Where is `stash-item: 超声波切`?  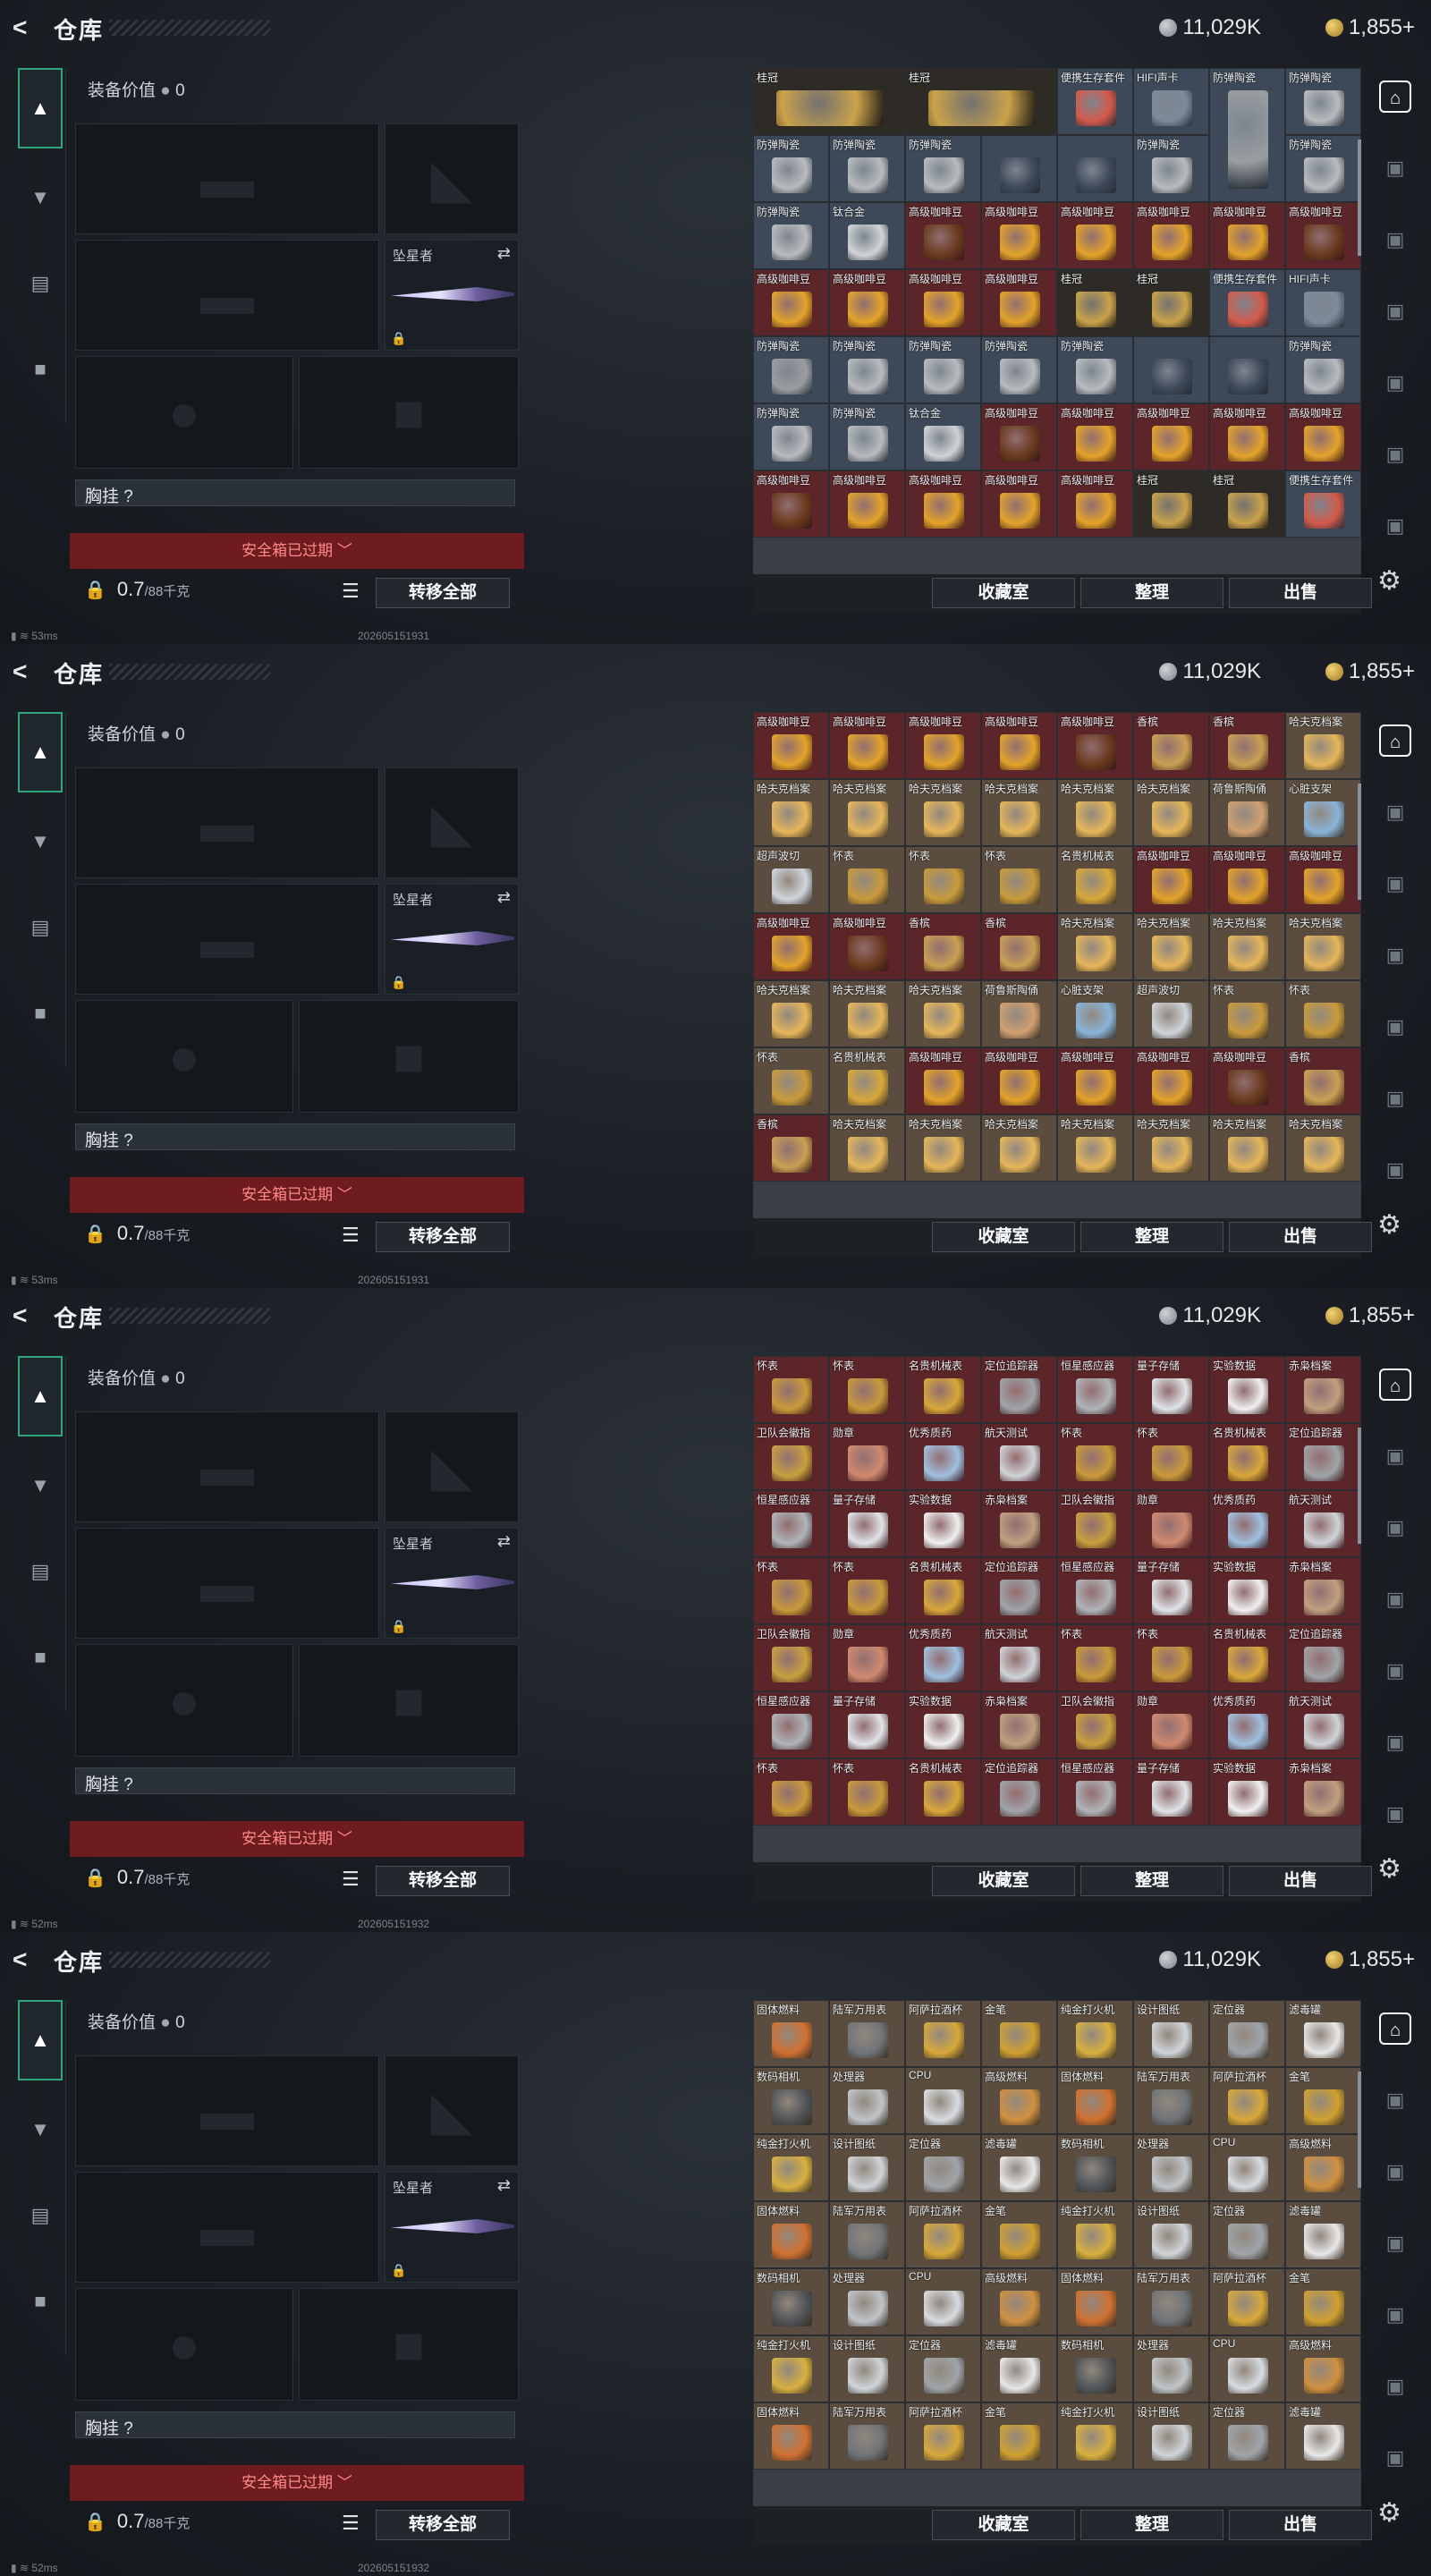
stash-item: 超声波切 is located at coordinates (791, 879).